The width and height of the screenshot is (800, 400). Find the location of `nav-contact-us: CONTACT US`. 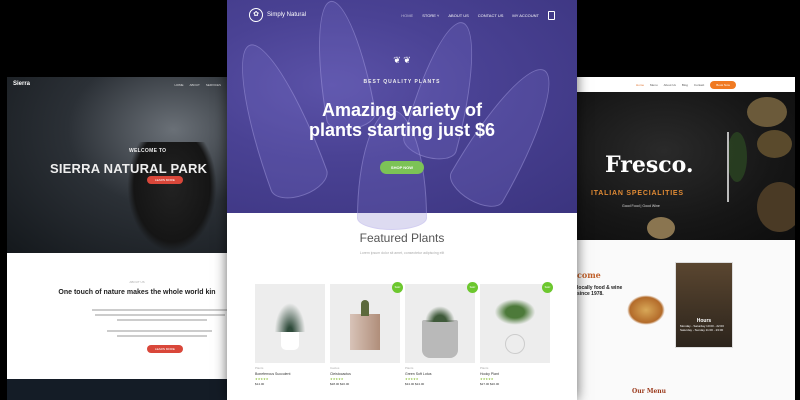

nav-contact-us: CONTACT US is located at coordinates (491, 15).